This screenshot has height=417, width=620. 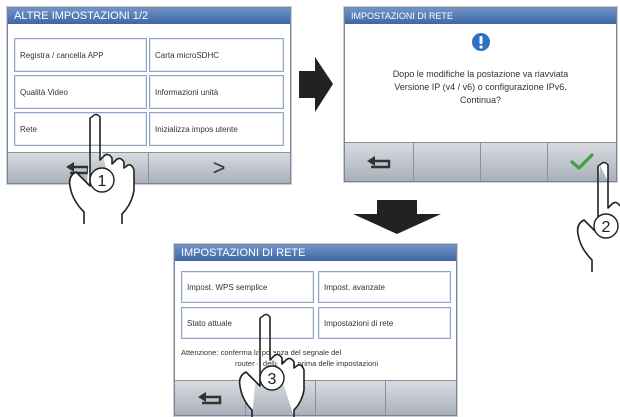 I want to click on step-number-3: 3, so click(x=272, y=379).